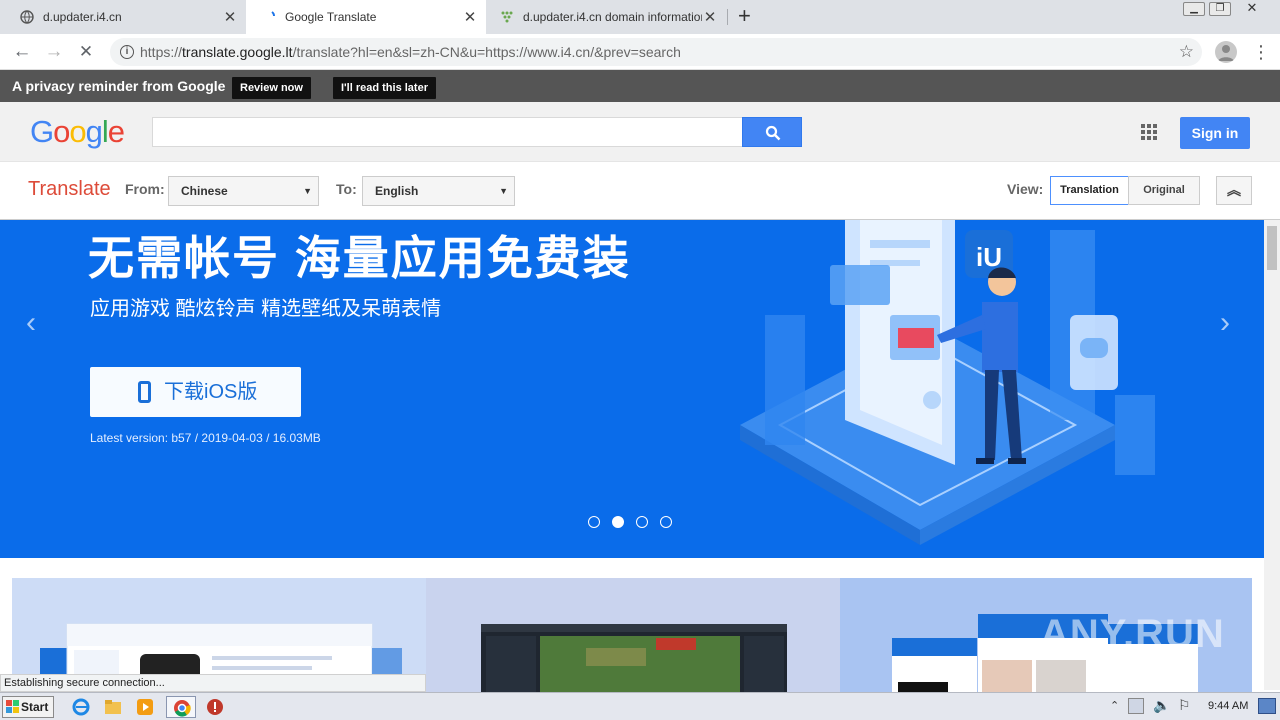  Describe the element at coordinates (1220, 9) in the screenshot. I see `restore-button: ❐` at that location.